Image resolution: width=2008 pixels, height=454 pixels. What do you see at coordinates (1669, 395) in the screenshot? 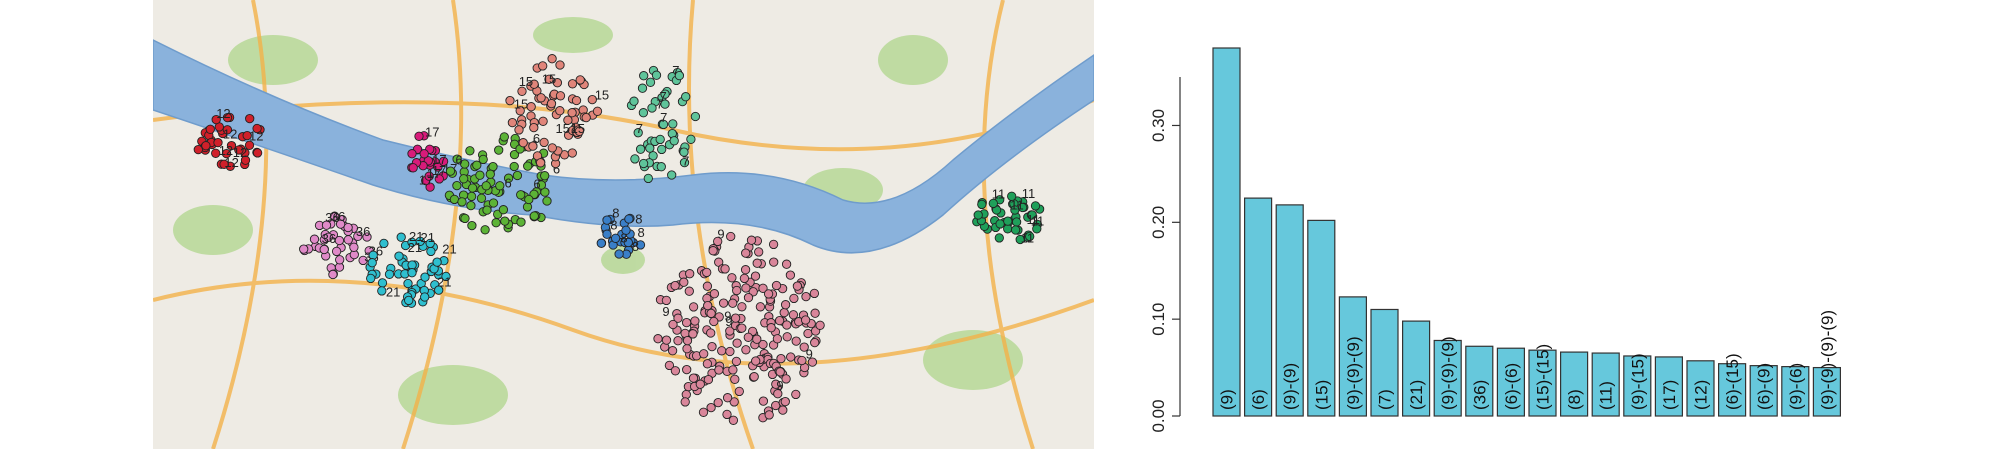
I see `bar-label: (17)` at bounding box center [1669, 395].